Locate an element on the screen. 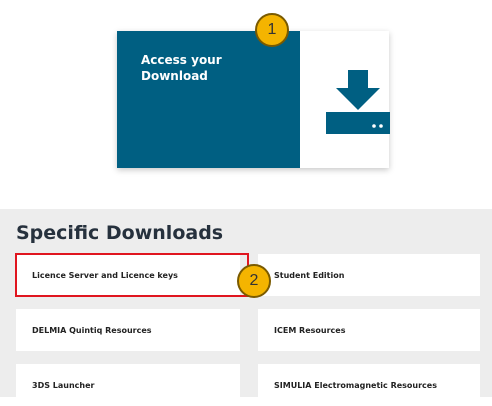 This screenshot has height=406, width=492. tile-3ds-launcher: 3DS Launcher is located at coordinates (128, 385).